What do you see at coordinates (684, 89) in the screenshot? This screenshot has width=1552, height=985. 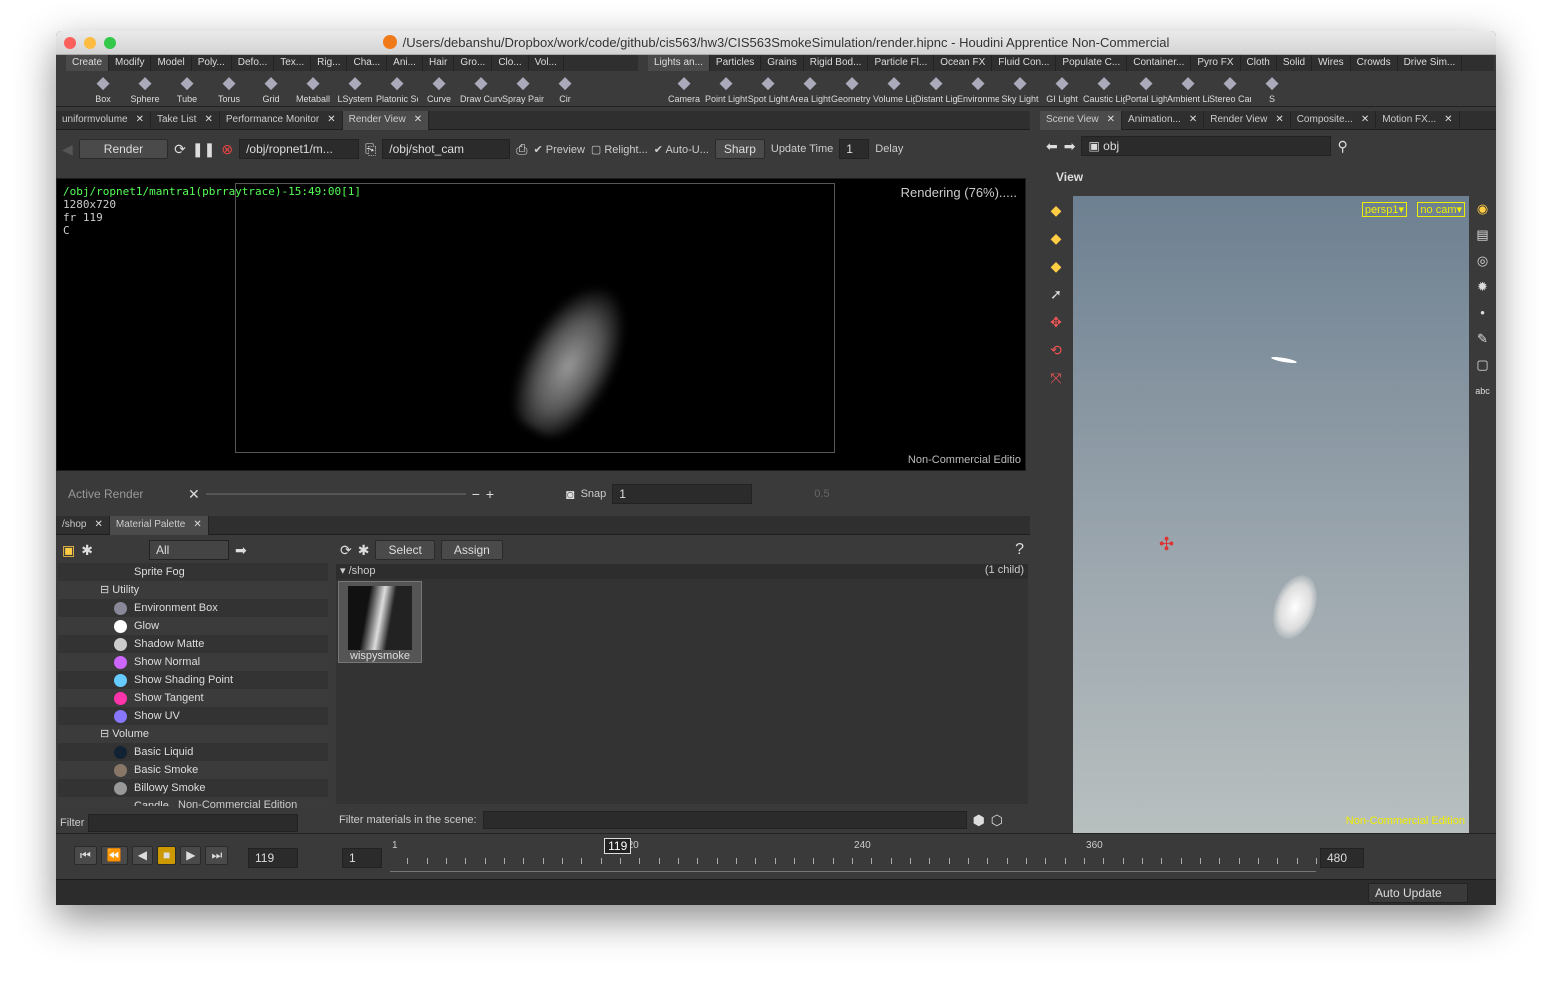 I see `shelf-tool-button: ◆ Camera` at bounding box center [684, 89].